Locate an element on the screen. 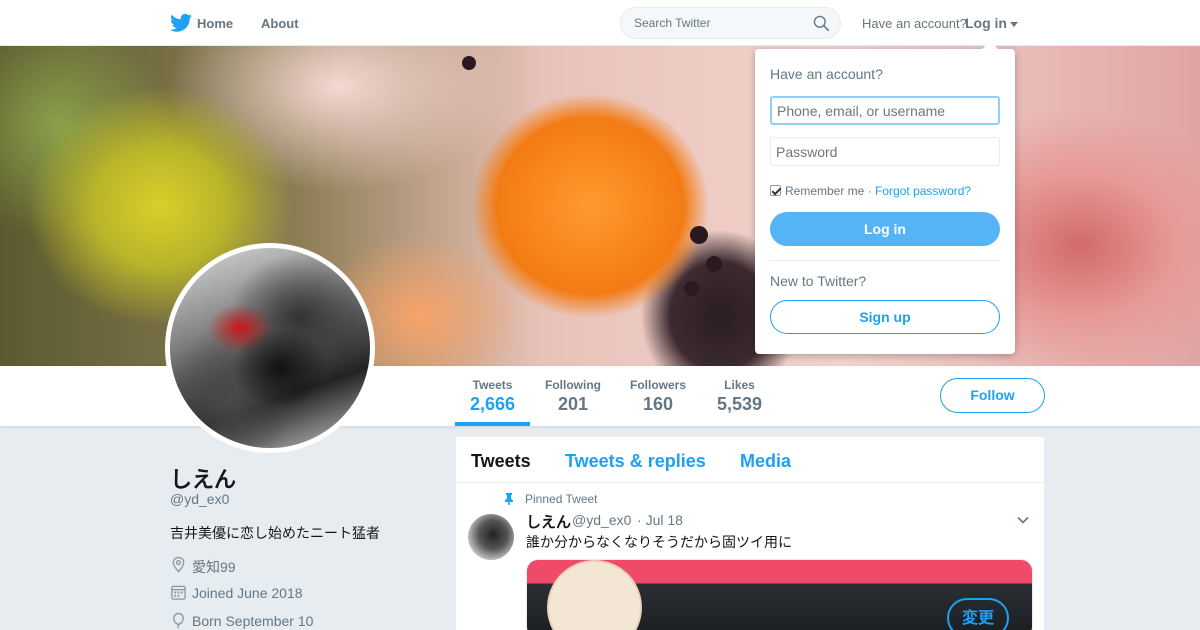  tweet-date: · Jul 18 is located at coordinates (660, 520).